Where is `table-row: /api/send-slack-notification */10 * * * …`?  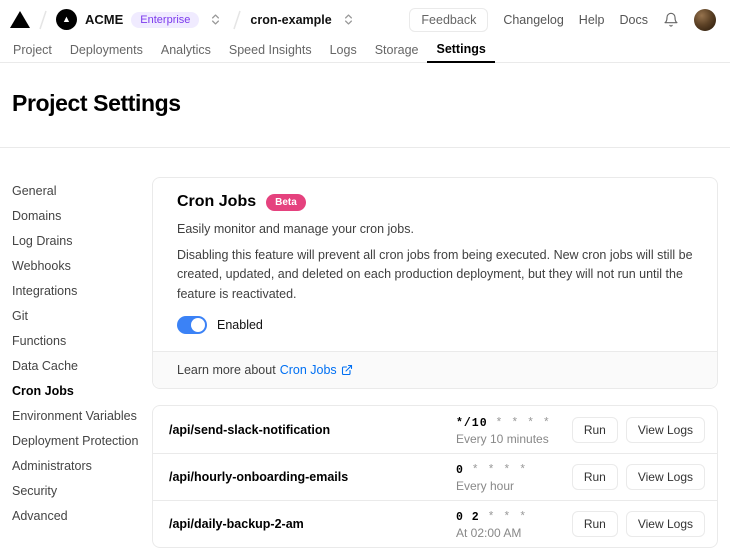 table-row: /api/send-slack-notification */10 * * * … is located at coordinates (435, 429).